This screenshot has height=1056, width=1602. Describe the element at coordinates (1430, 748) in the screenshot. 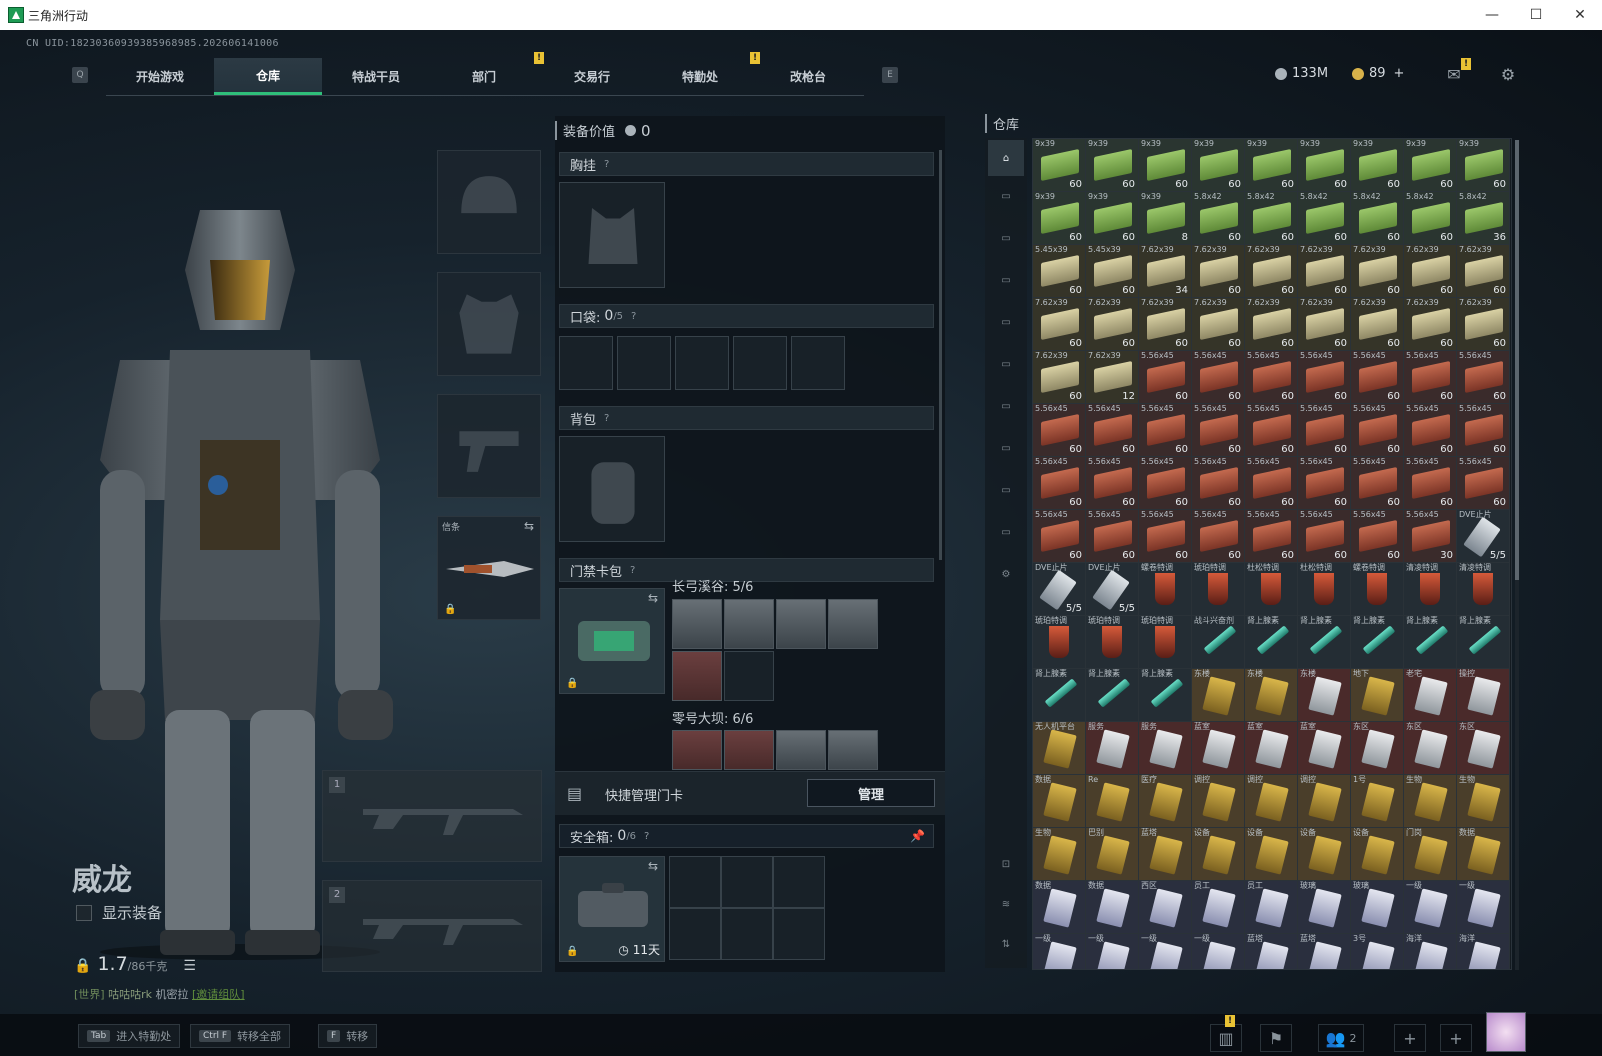

I see `warehouse-item: 东区` at that location.